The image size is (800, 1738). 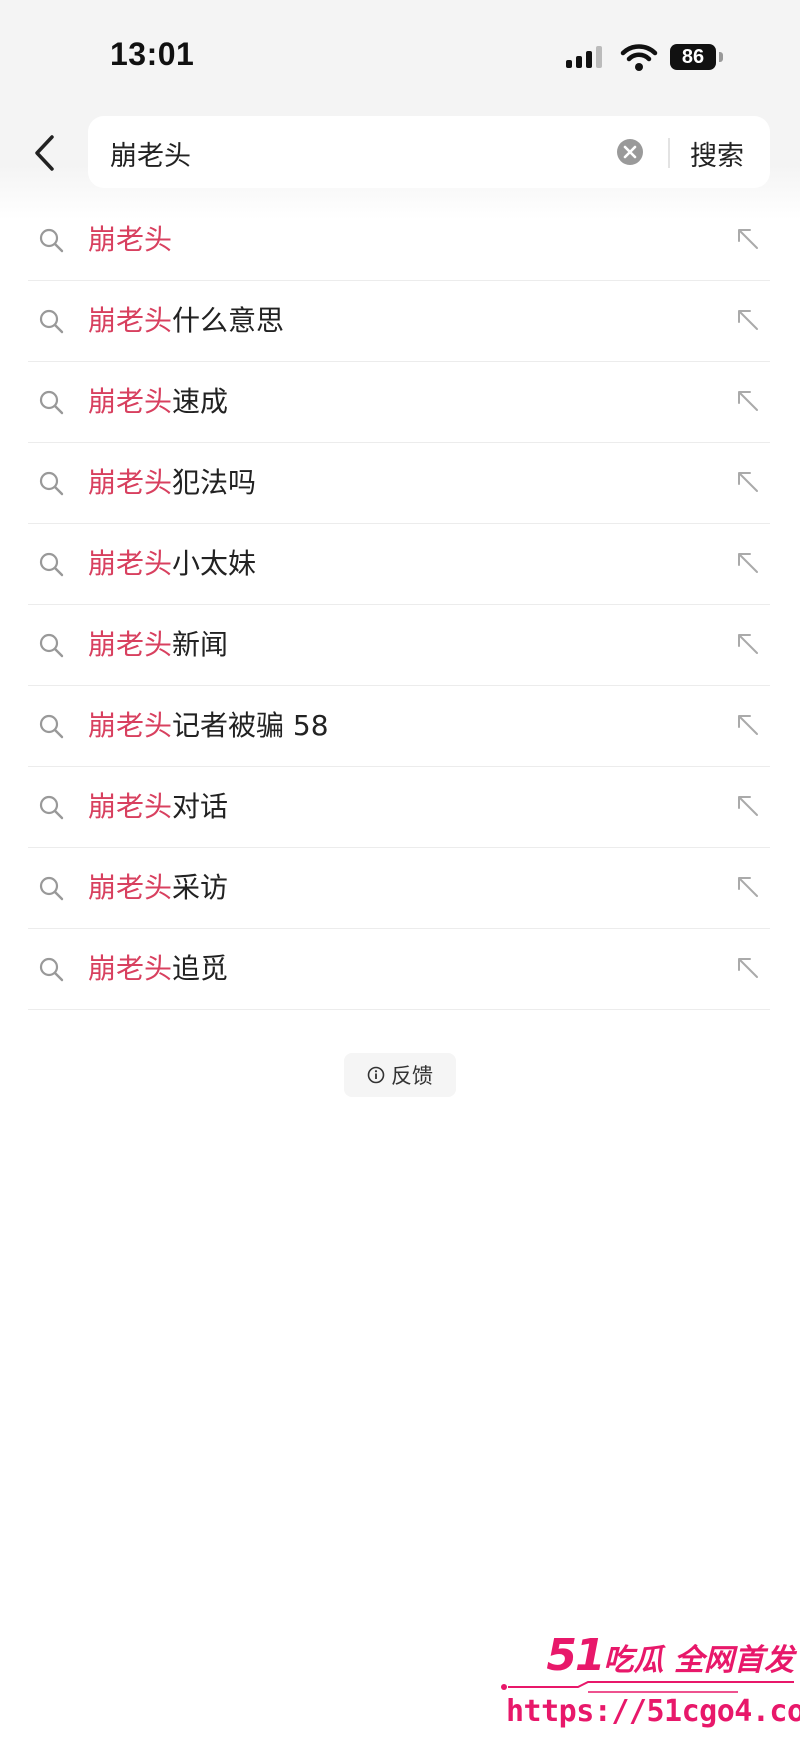 What do you see at coordinates (399, 321) in the screenshot?
I see `suggestion-item: 崩老头什么意思` at bounding box center [399, 321].